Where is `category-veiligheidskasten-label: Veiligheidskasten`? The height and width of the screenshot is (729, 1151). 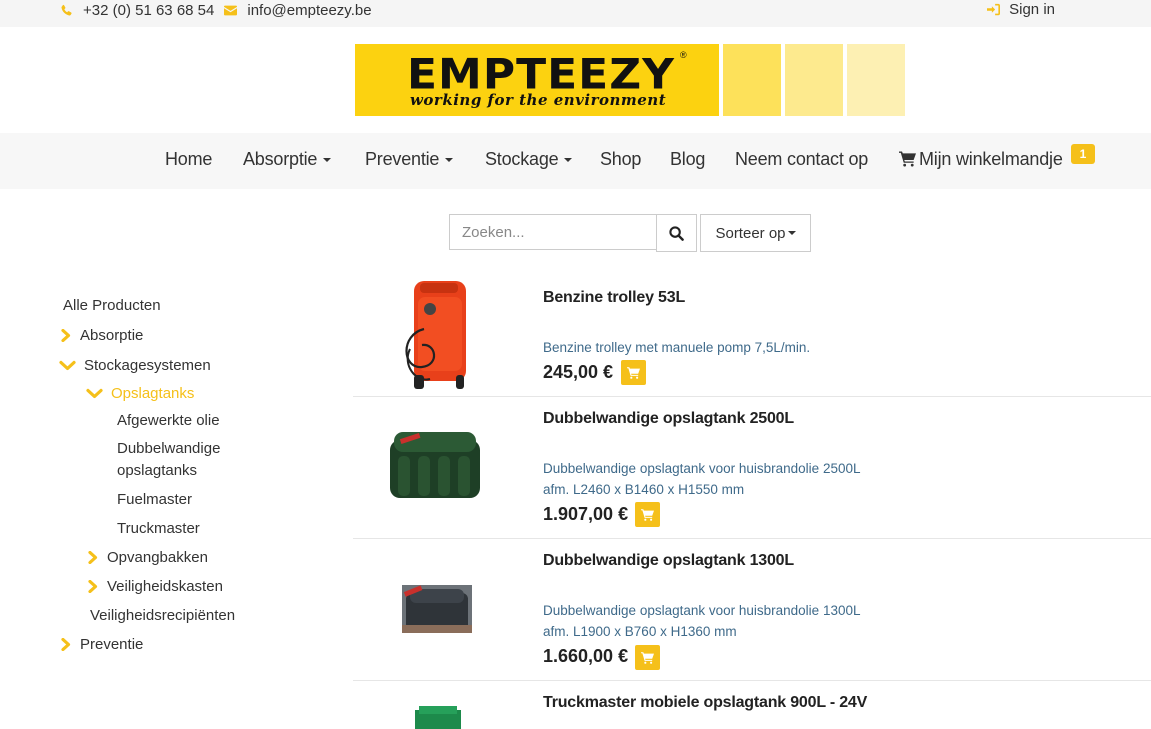
category-veiligheidskasten-label: Veiligheidskasten is located at coordinates (165, 586).